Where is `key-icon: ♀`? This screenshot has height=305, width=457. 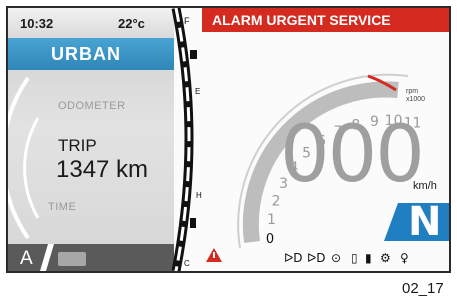
key-icon: ♀ is located at coordinates (404, 258).